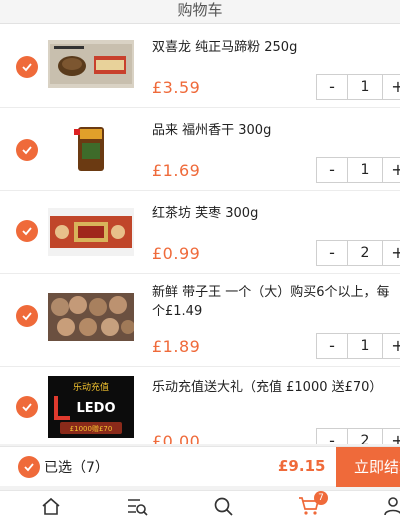  Describe the element at coordinates (321, 498) in the screenshot. I see `cart-count-badge: 7` at that location.